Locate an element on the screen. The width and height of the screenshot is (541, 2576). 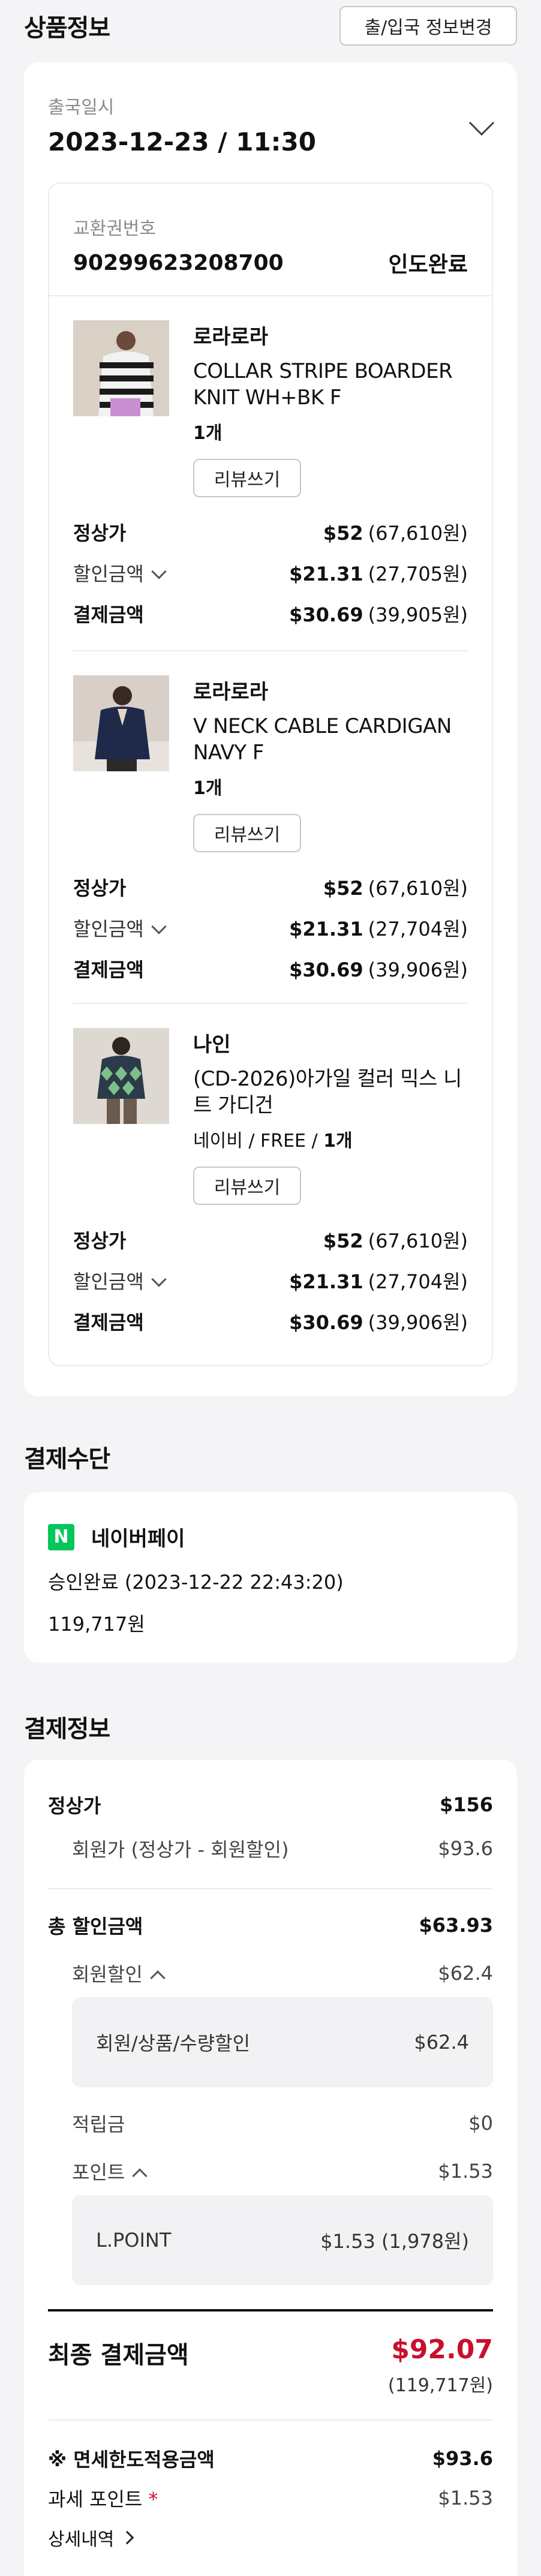
member-discount-row: 회원할인 $62.4 is located at coordinates (270, 1973).